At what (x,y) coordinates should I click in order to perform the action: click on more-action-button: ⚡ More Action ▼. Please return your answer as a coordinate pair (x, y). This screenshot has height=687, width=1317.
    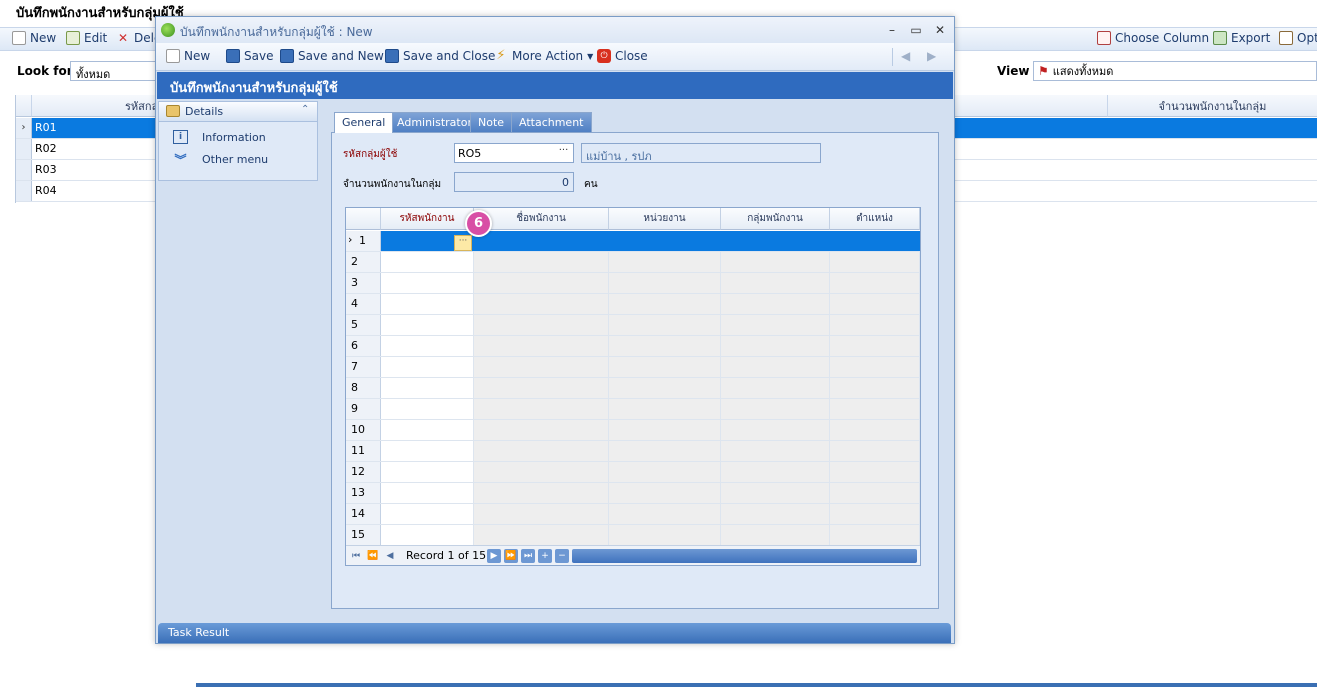
    Looking at the image, I should click on (543, 56).